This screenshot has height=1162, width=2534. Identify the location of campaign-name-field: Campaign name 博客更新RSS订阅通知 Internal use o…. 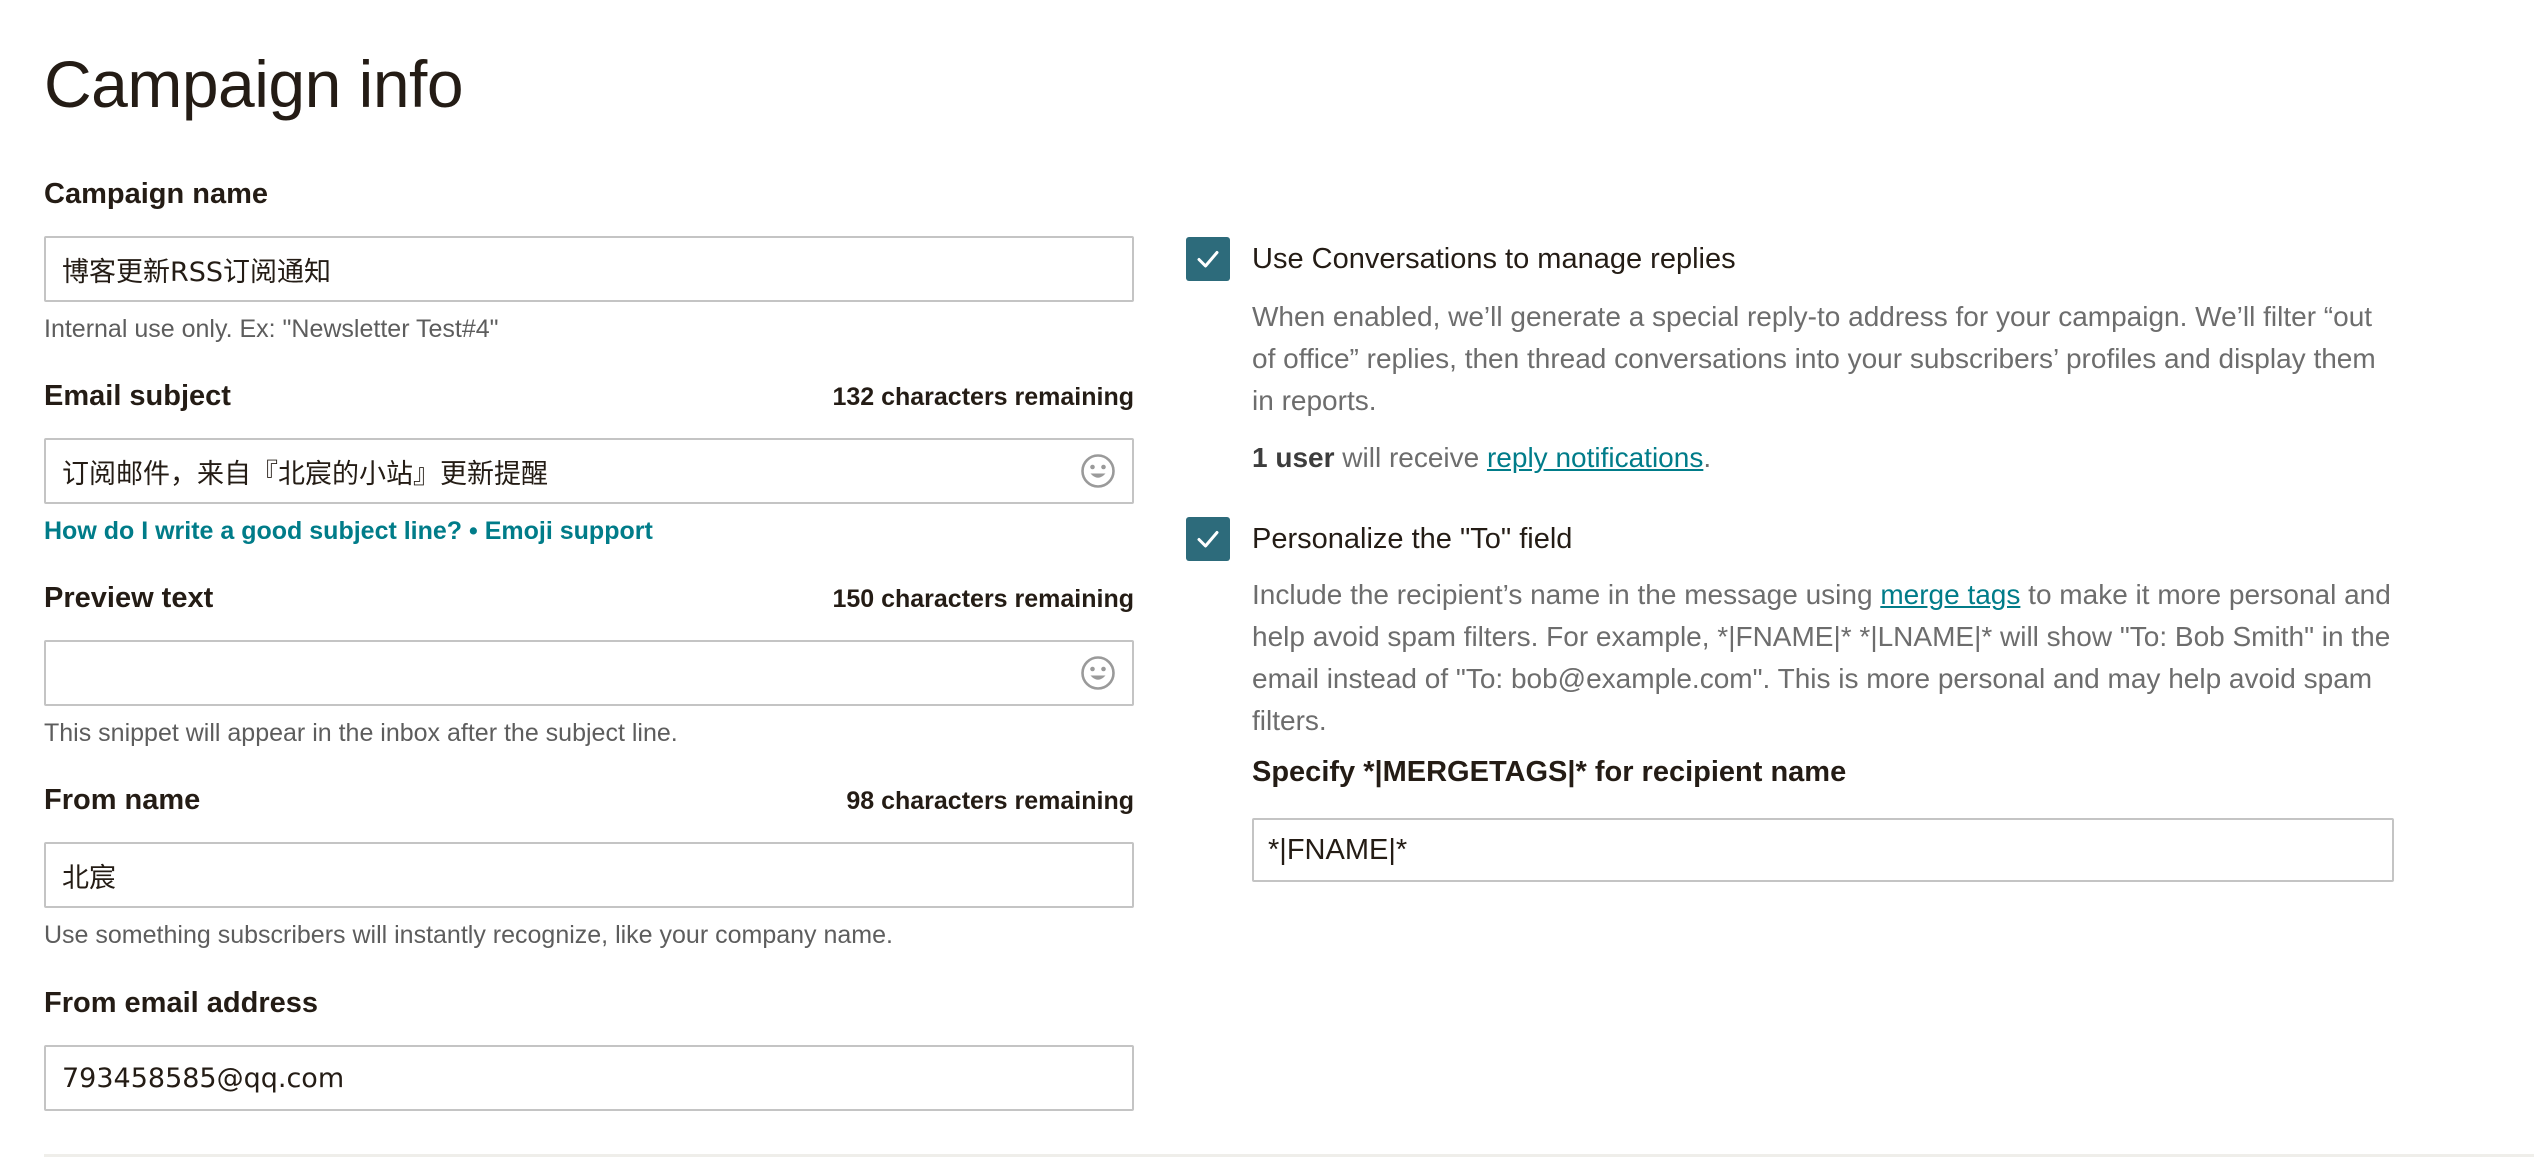
(589, 262).